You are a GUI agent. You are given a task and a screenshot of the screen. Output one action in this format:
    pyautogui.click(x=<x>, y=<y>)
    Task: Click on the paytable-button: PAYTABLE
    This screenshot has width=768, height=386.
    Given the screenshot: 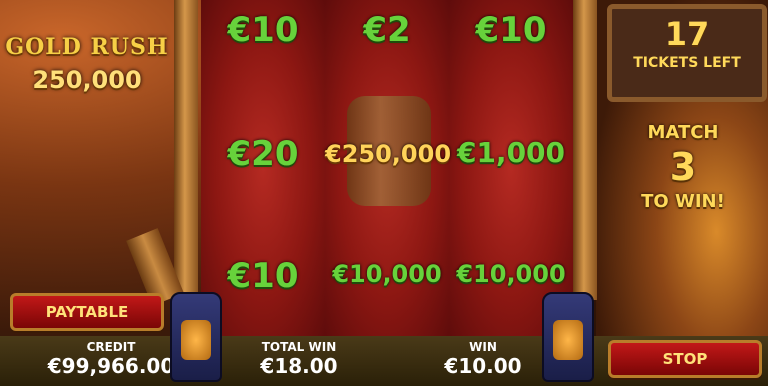 What is the action you would take?
    pyautogui.click(x=87, y=312)
    